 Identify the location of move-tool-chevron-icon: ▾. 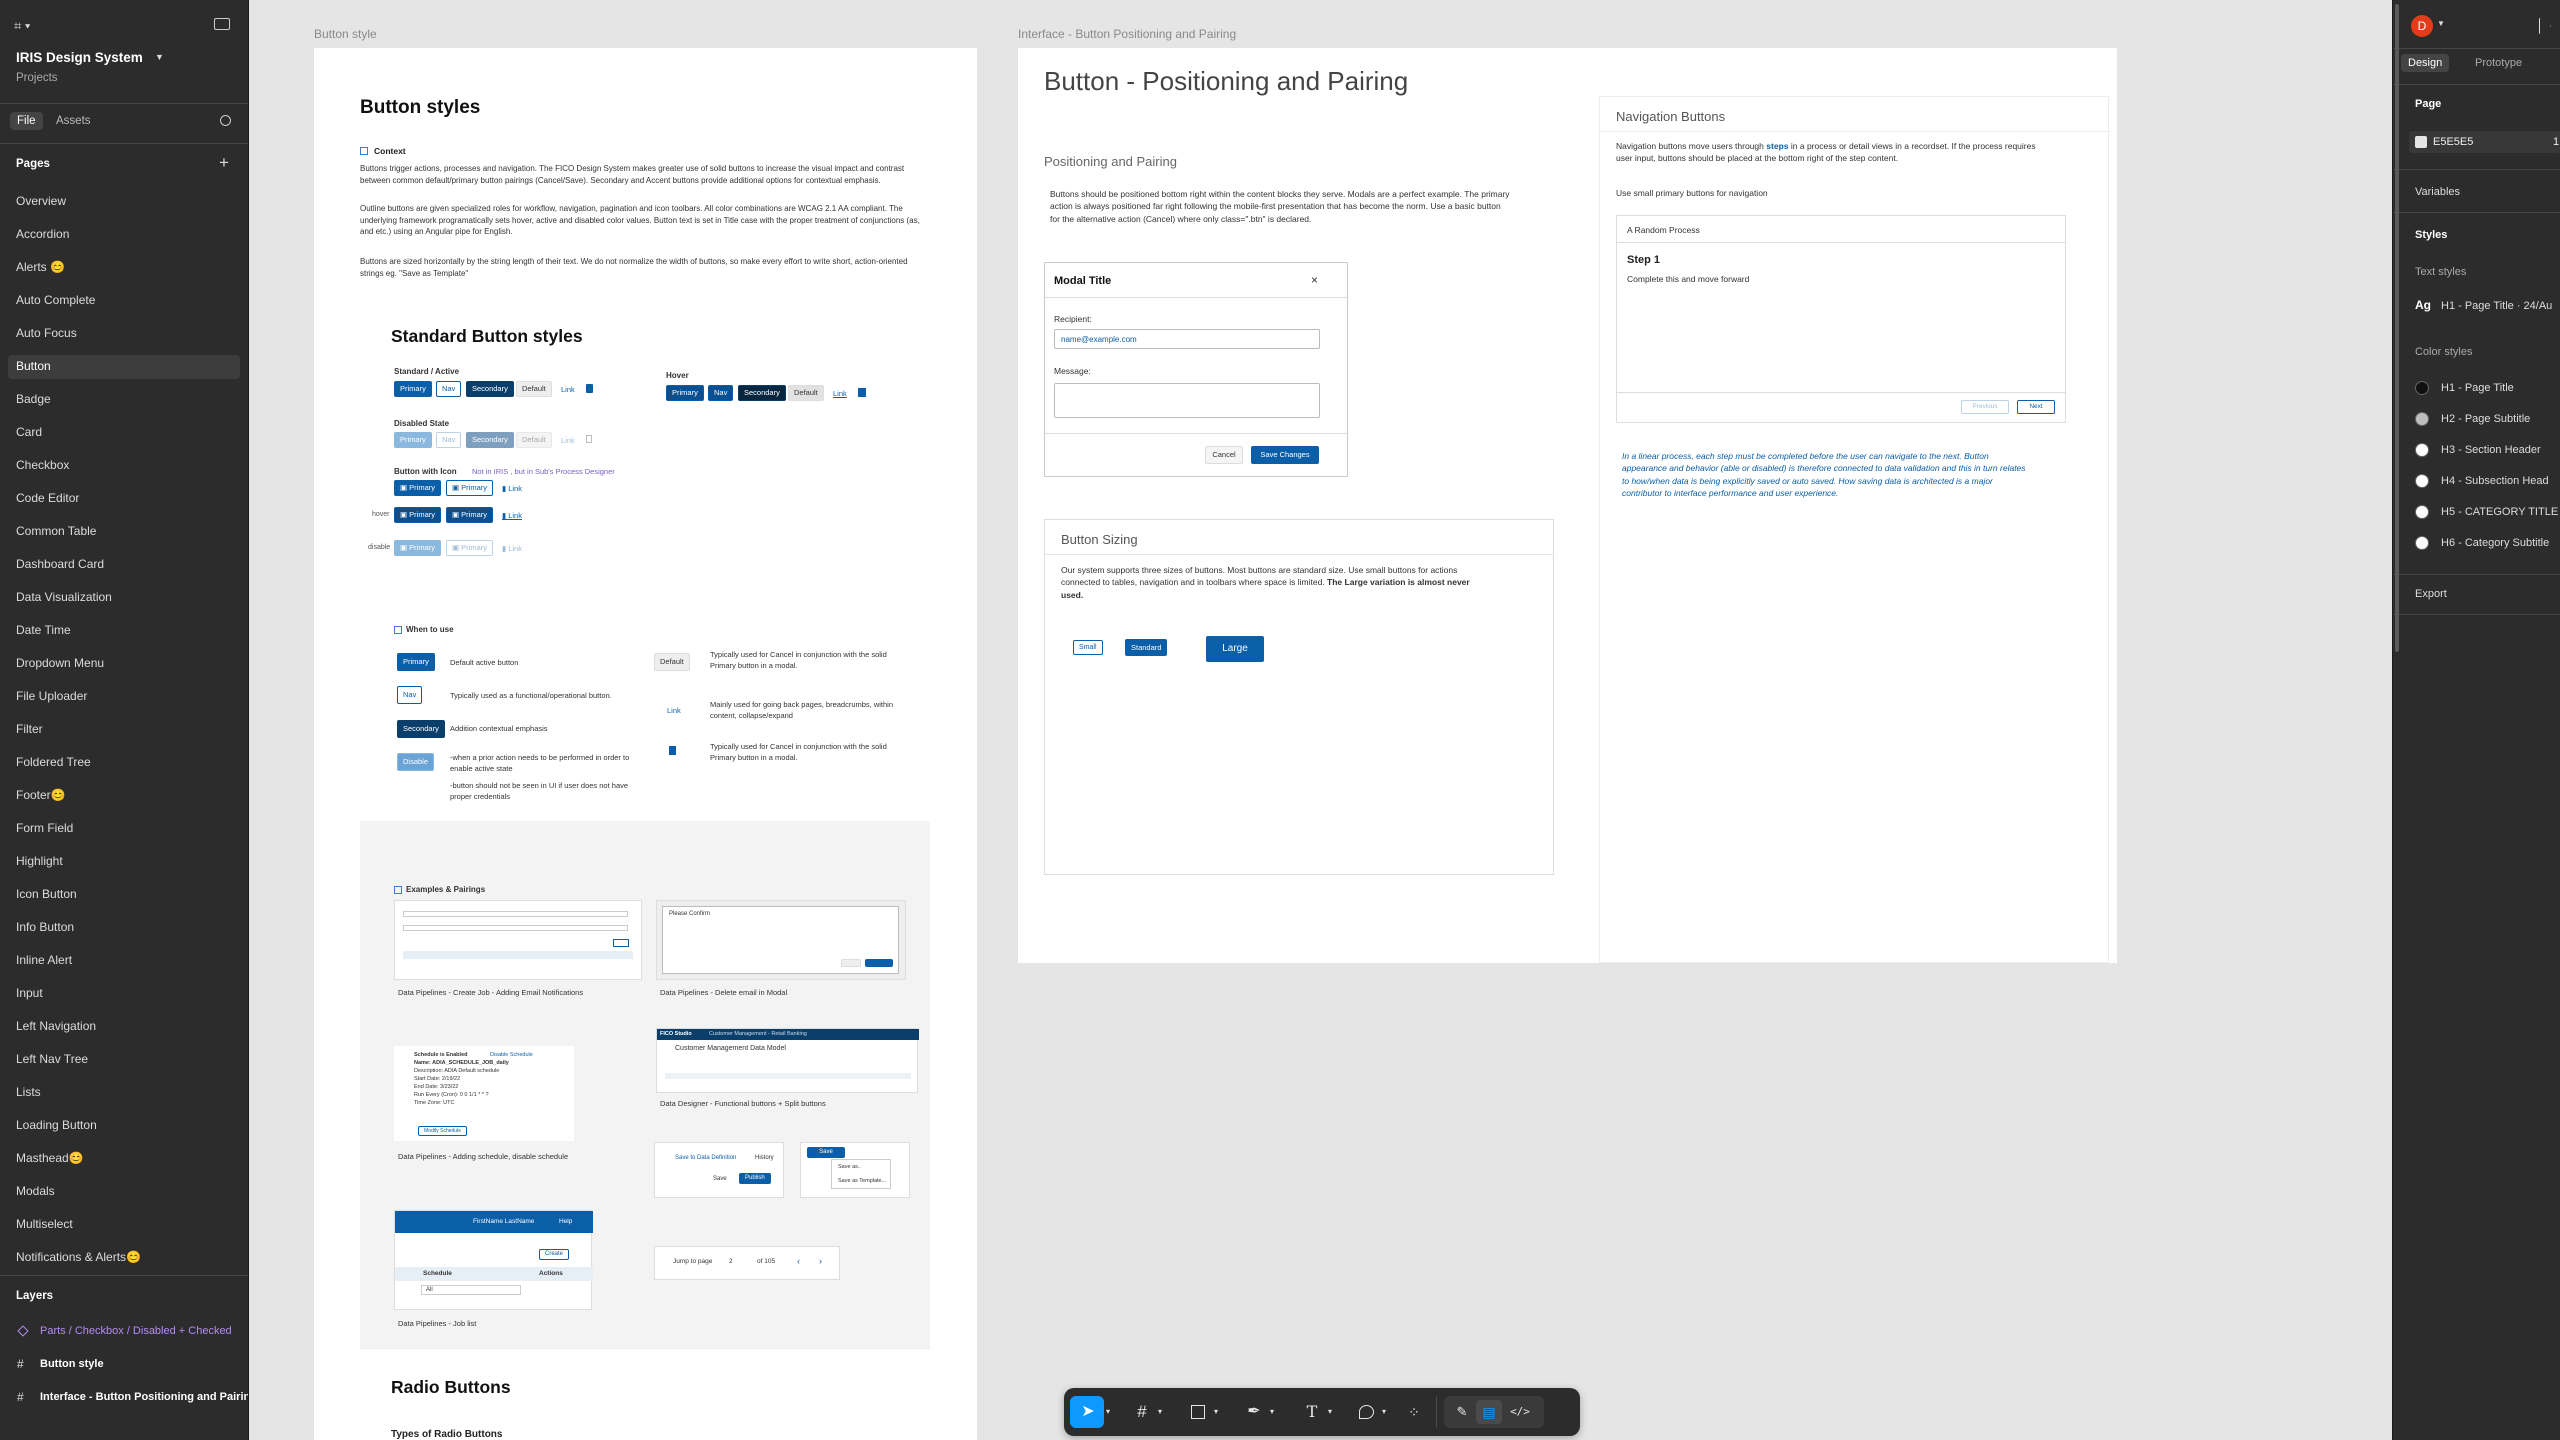
(1108, 1412).